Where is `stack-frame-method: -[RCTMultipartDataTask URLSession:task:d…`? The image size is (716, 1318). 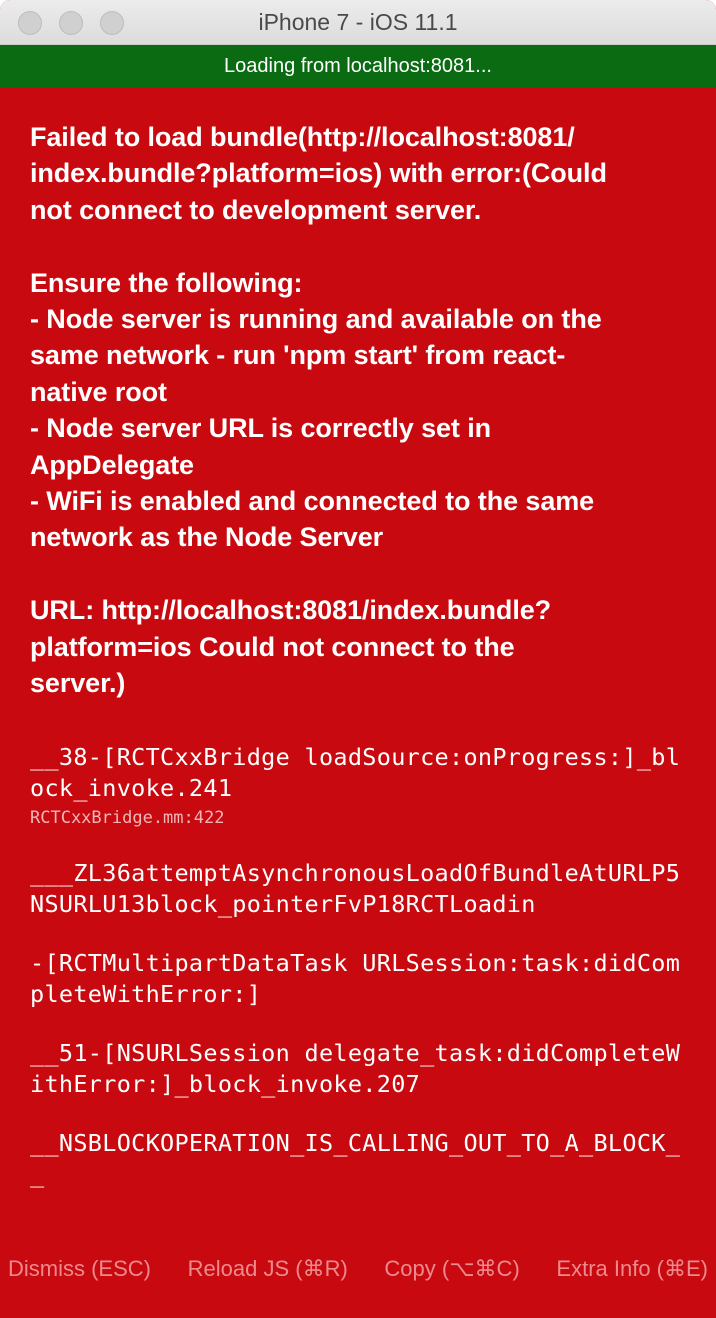
stack-frame-method: -[RCTMultipartDataTask URLSession:task:d… is located at coordinates (355, 978).